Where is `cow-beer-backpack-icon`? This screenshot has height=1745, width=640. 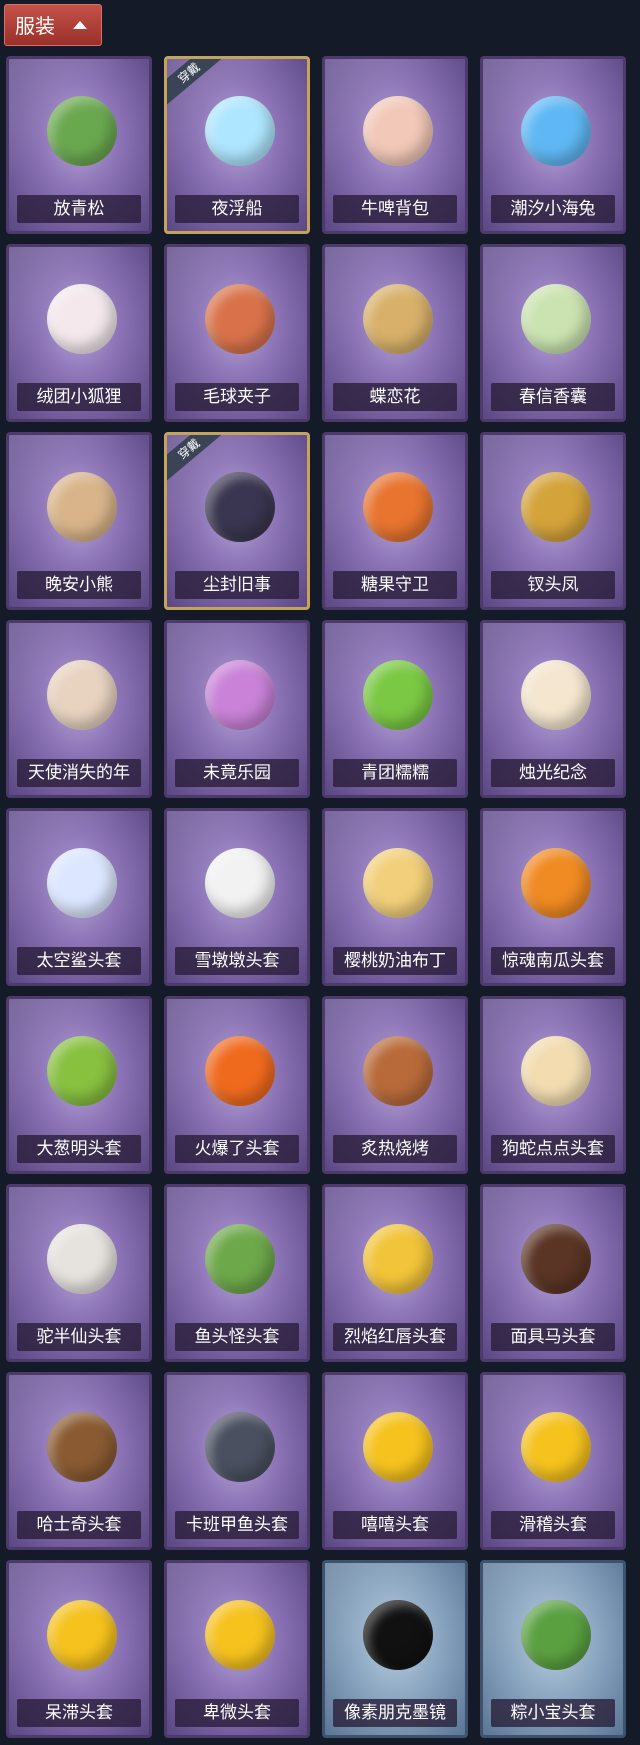 cow-beer-backpack-icon is located at coordinates (398, 131).